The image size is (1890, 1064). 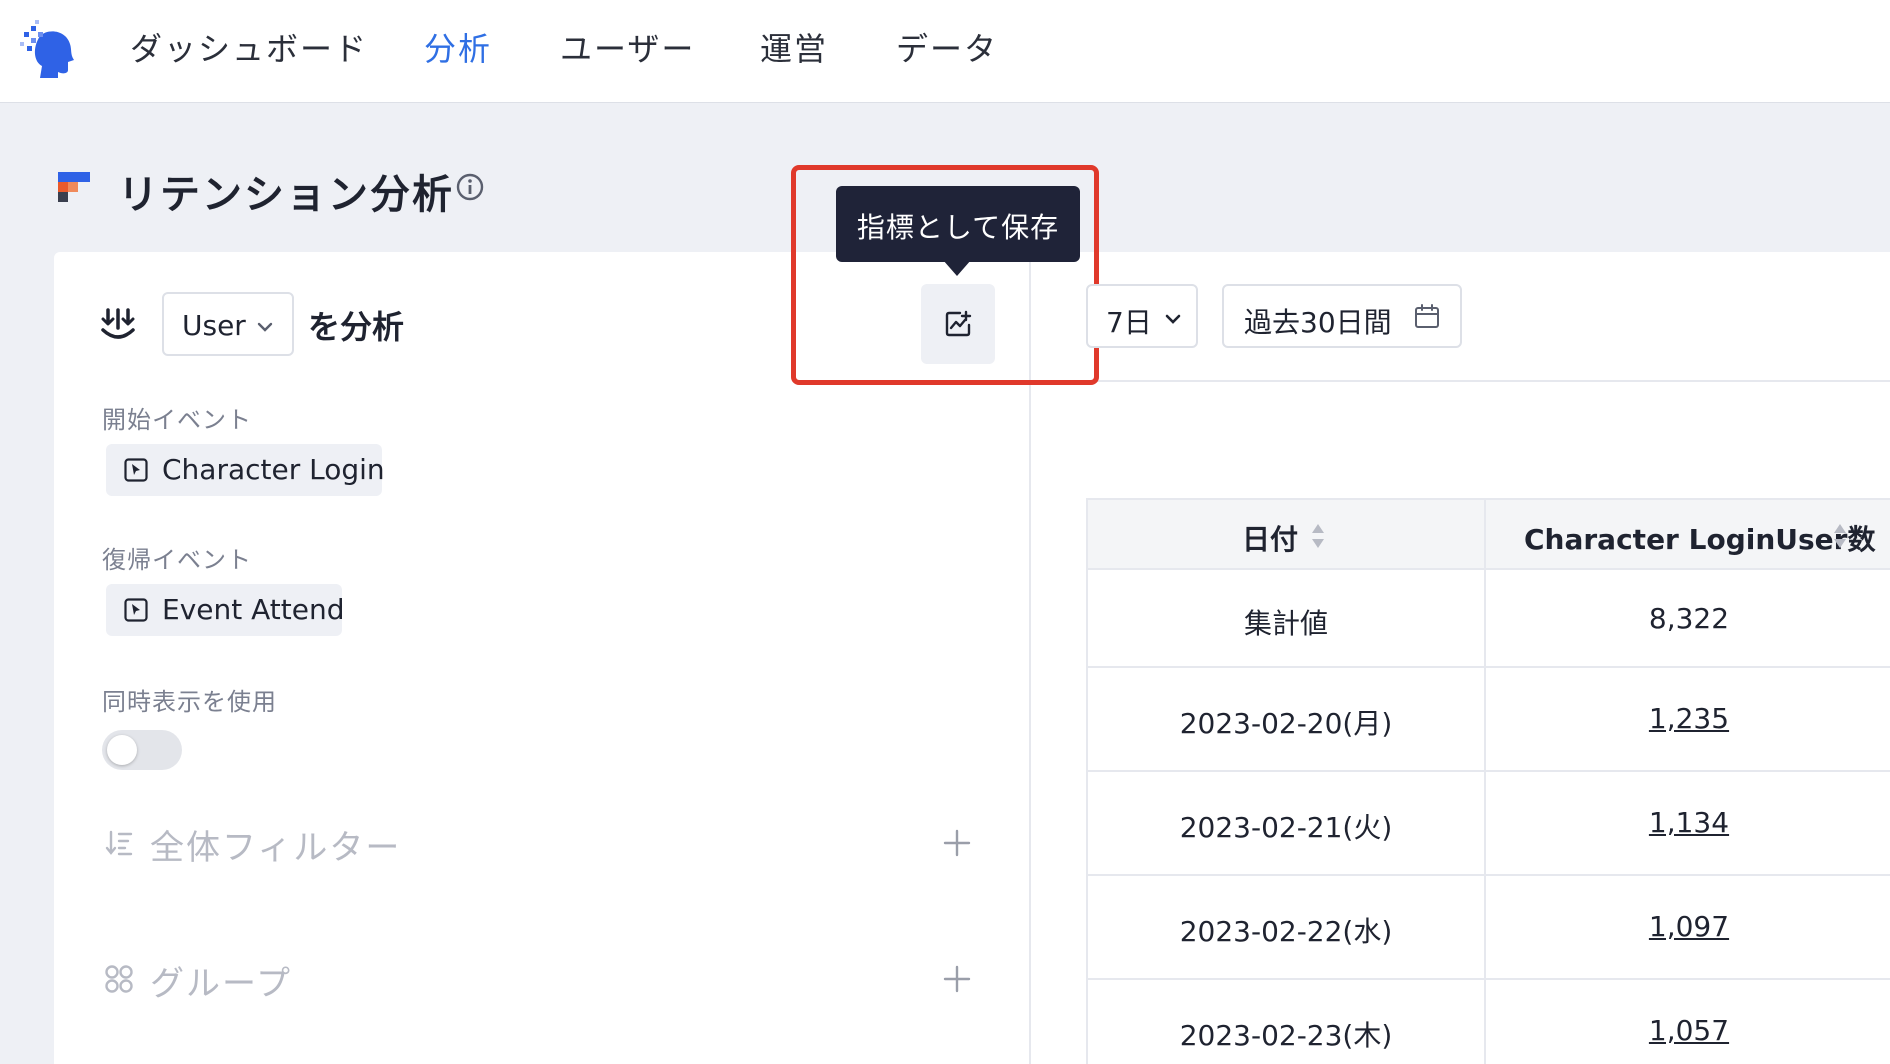 I want to click on brain-logo-icon, so click(x=47, y=49).